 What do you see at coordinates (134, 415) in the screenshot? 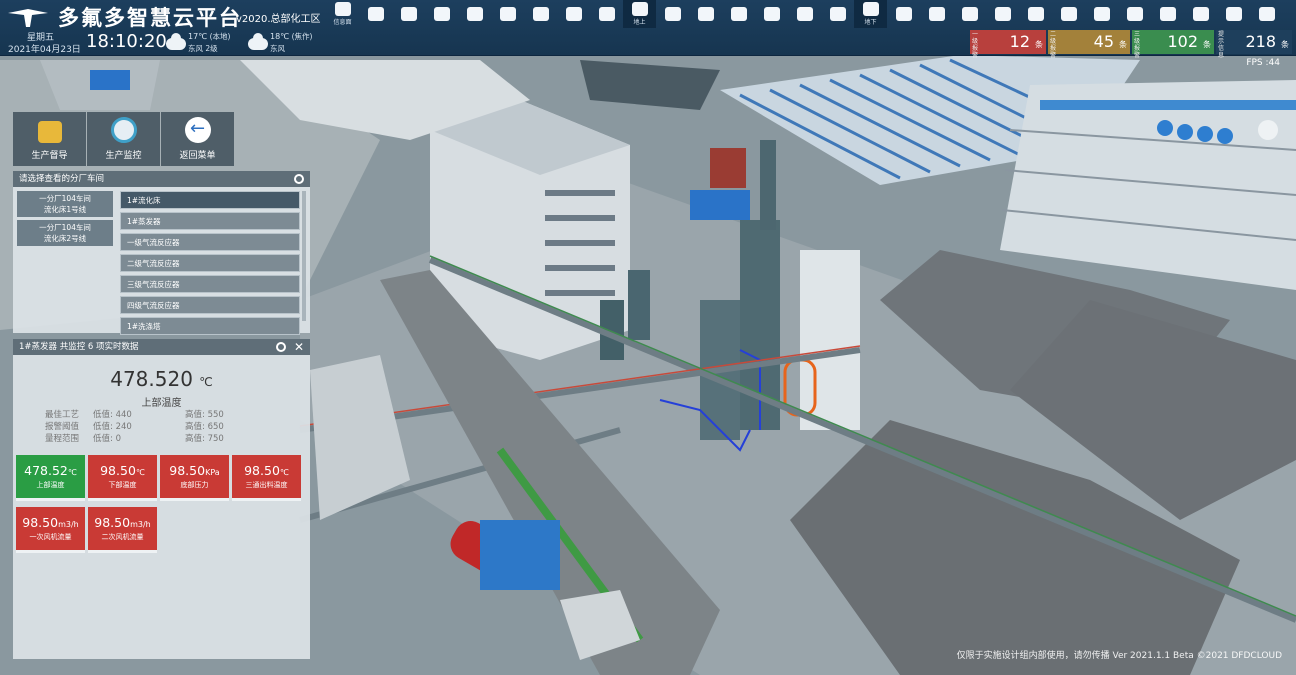
I see `range-row: 最佳工艺 低值: 440 高值: 550` at bounding box center [134, 415].